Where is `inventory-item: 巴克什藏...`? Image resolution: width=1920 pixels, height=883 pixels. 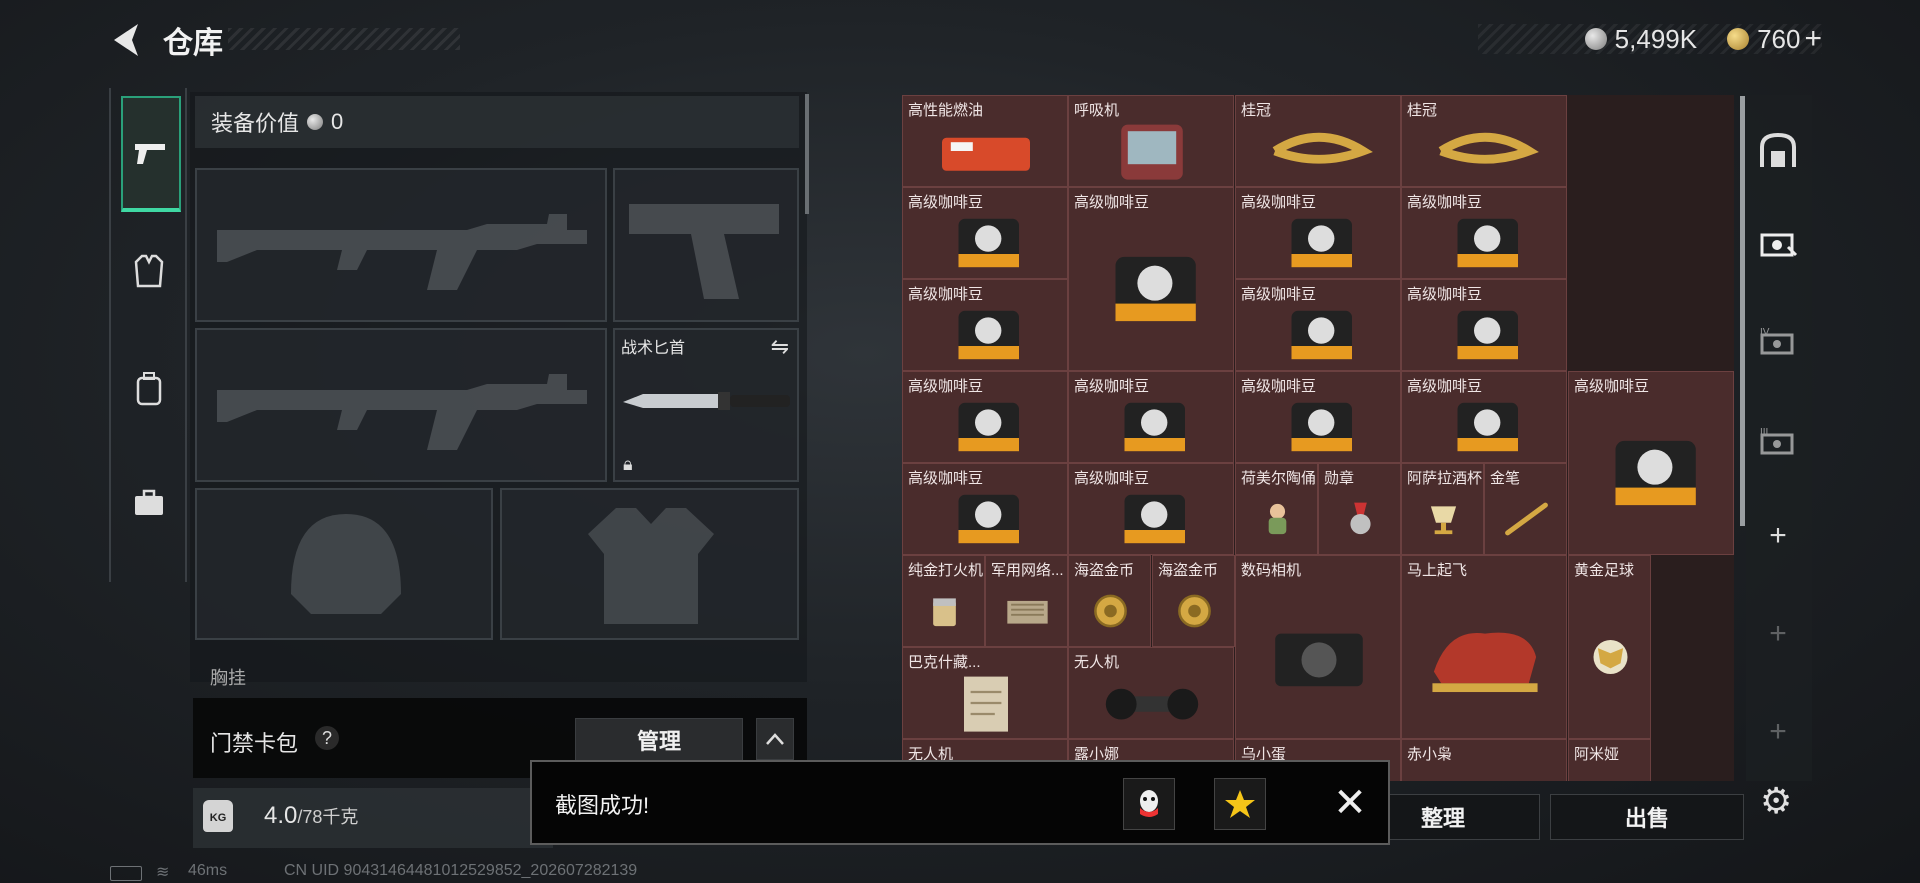
inventory-item: 巴克什藏... is located at coordinates (985, 693).